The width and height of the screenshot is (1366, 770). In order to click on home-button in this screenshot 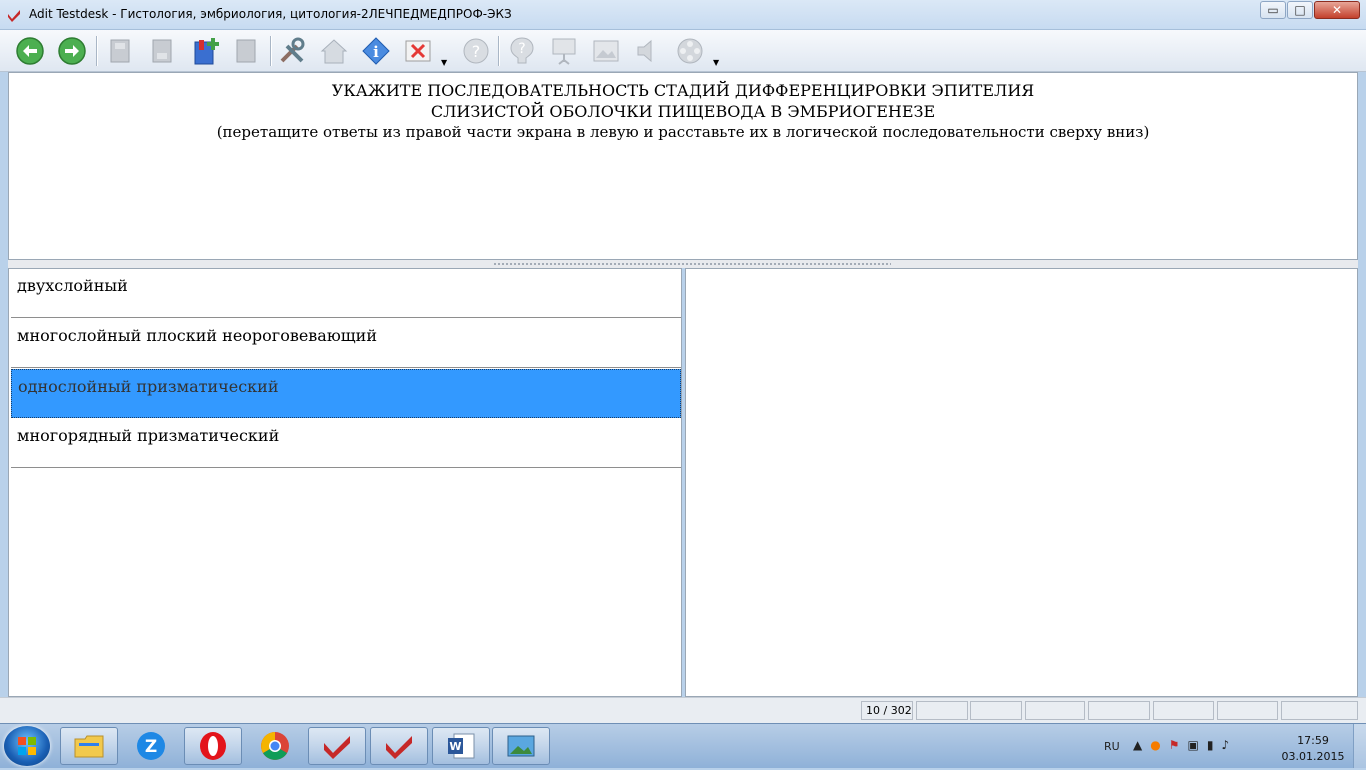, I will do `click(334, 51)`.